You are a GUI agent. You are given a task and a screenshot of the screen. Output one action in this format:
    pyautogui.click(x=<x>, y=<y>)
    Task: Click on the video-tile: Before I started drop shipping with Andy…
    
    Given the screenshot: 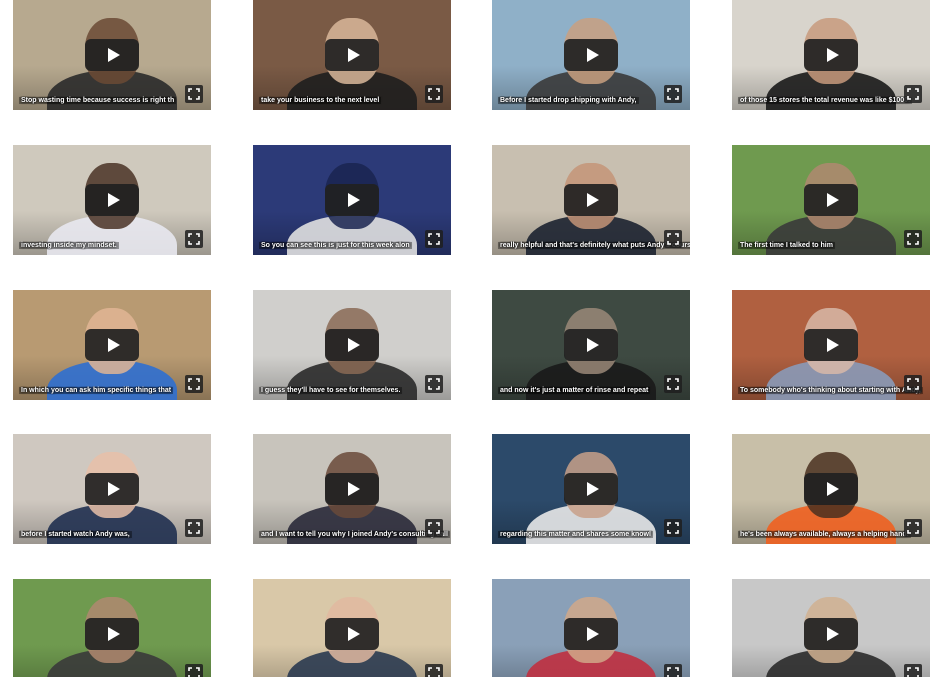 What is the action you would take?
    pyautogui.click(x=591, y=55)
    